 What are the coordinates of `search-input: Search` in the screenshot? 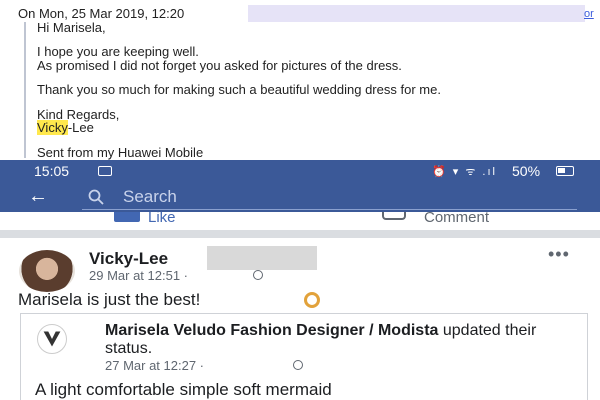 It's located at (150, 197).